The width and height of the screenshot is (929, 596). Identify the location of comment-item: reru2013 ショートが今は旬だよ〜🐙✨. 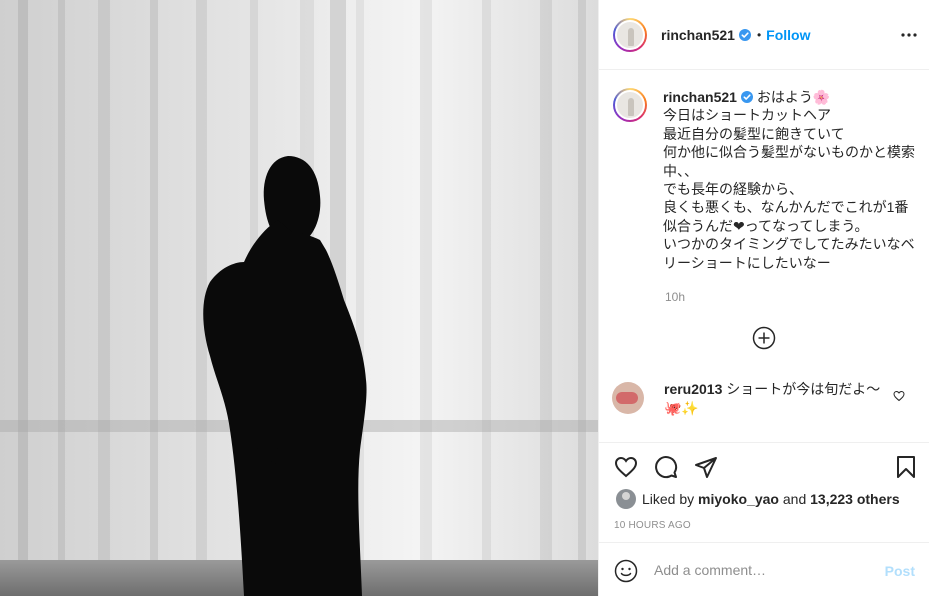
(764, 399).